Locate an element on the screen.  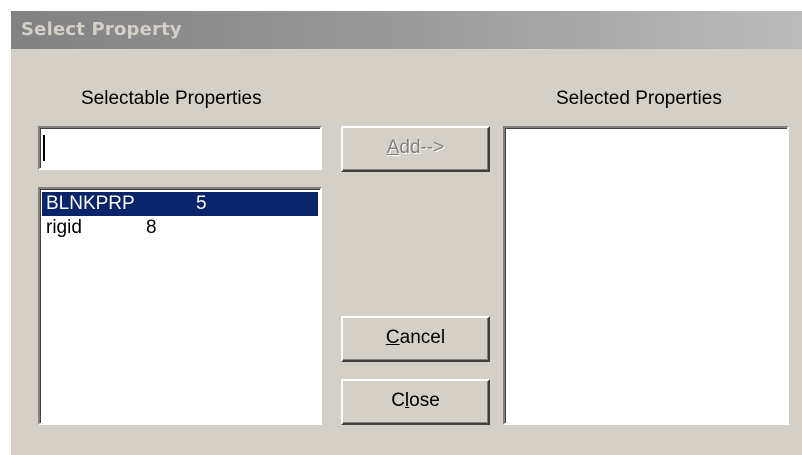
close-button-label-start: C is located at coordinates (398, 400).